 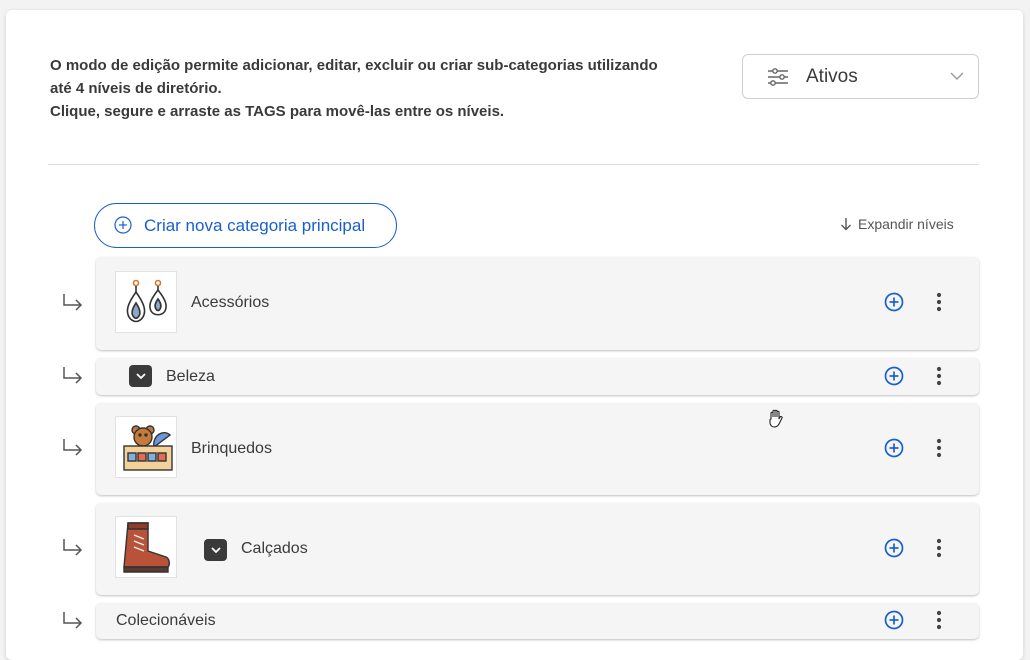 What do you see at coordinates (146, 302) in the screenshot?
I see `category-image-earrings` at bounding box center [146, 302].